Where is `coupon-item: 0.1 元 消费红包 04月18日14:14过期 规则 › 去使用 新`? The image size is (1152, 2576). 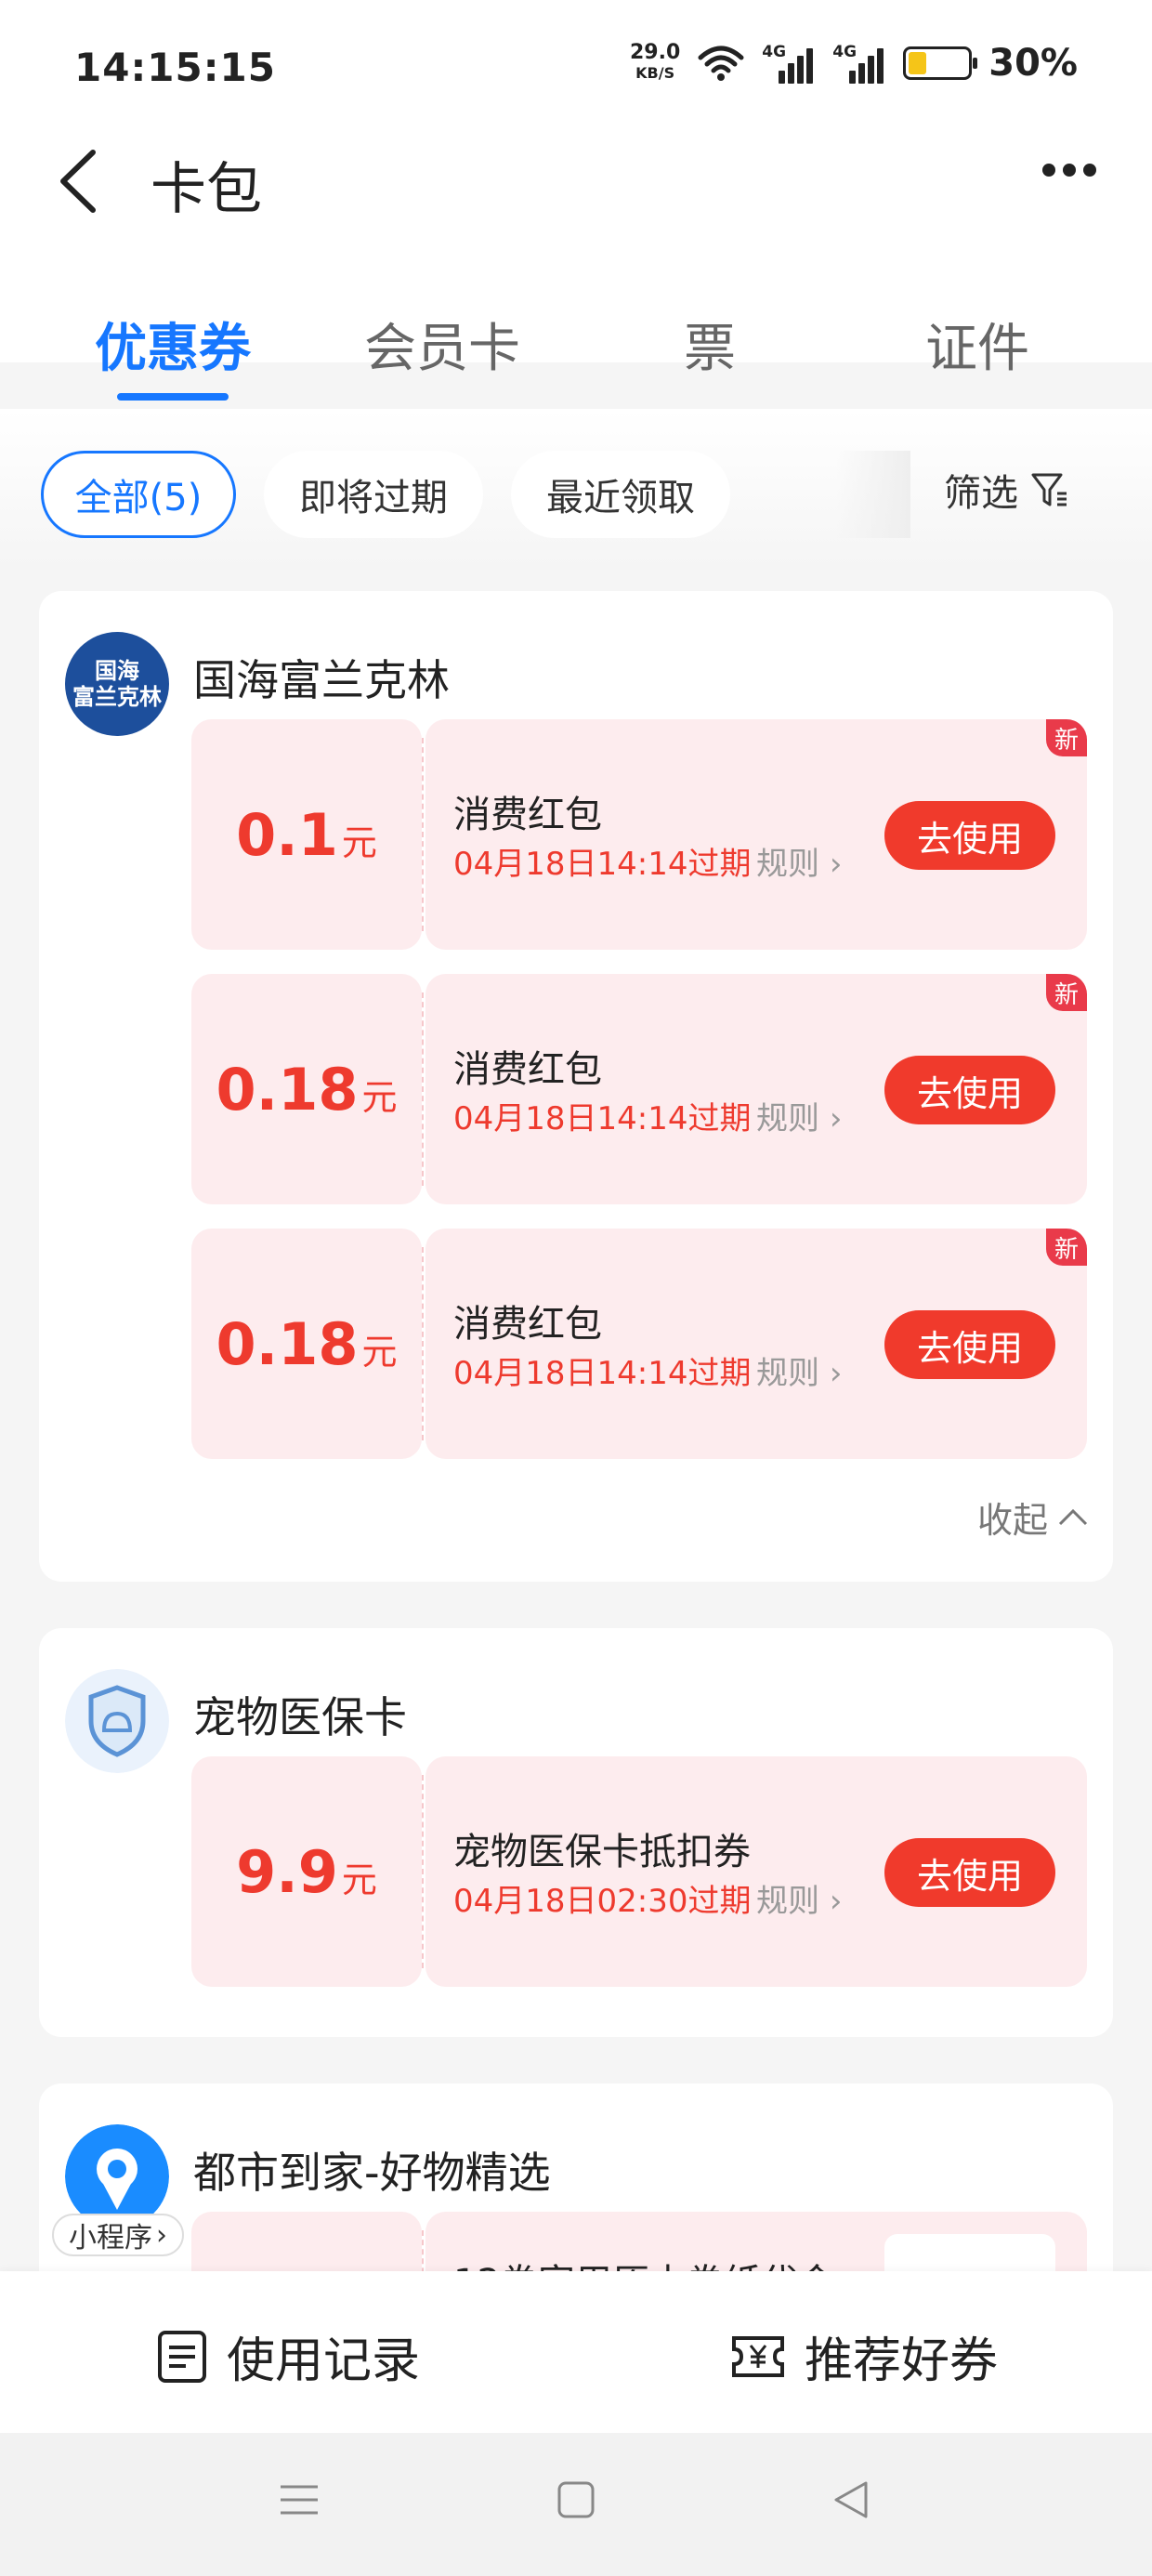
coupon-item: 0.1 元 消费红包 04月18日14:14过期 规则 › 去使用 新 is located at coordinates (639, 834).